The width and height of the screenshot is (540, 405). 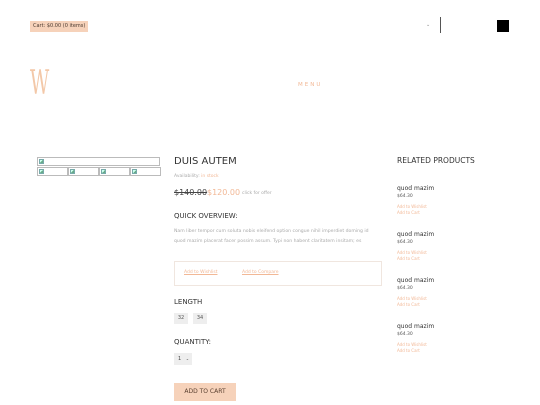 I want to click on old-price: $140.00, so click(x=191, y=192).